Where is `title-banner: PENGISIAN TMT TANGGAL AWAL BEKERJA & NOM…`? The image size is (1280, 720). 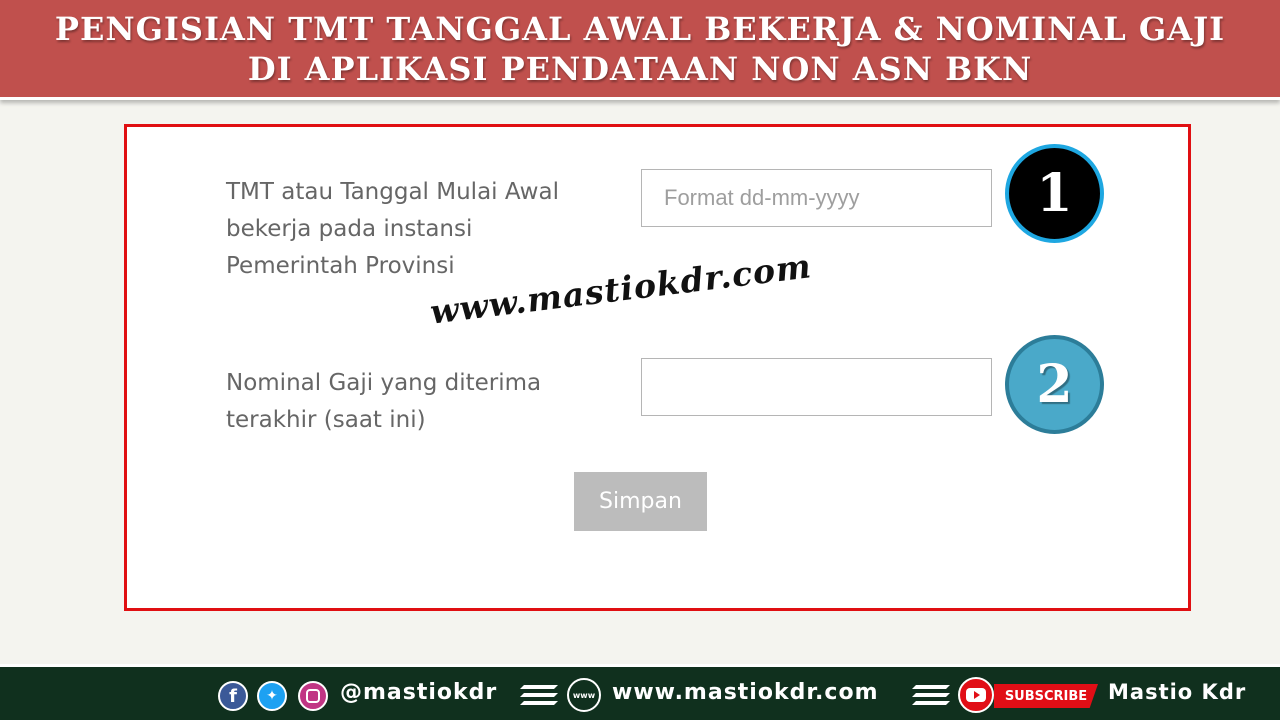 title-banner: PENGISIAN TMT TANGGAL AWAL BEKERJA & NOM… is located at coordinates (640, 50).